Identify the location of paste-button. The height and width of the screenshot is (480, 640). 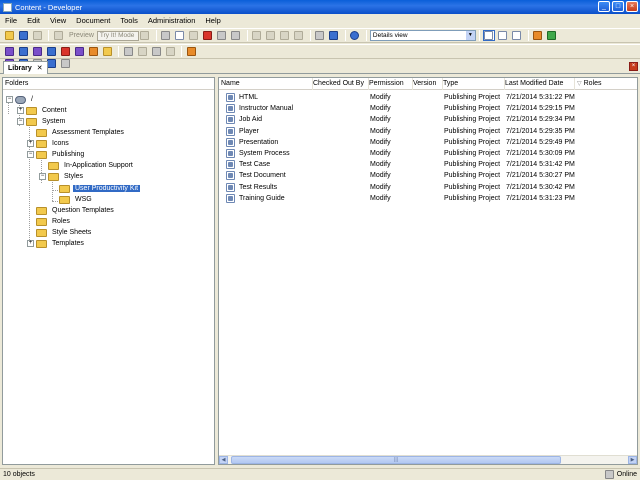
(194, 35).